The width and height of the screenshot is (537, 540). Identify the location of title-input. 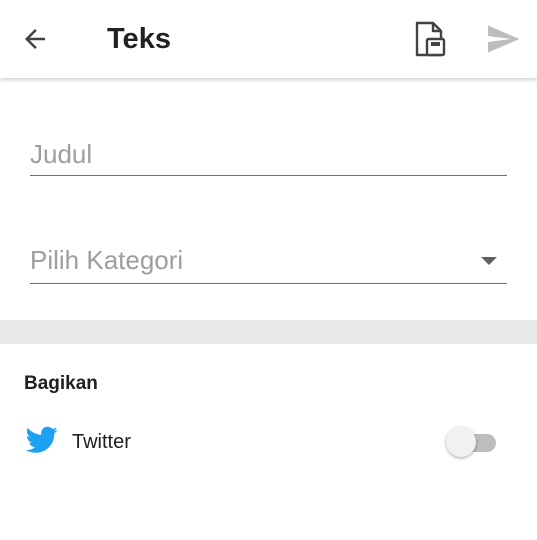
(268, 154).